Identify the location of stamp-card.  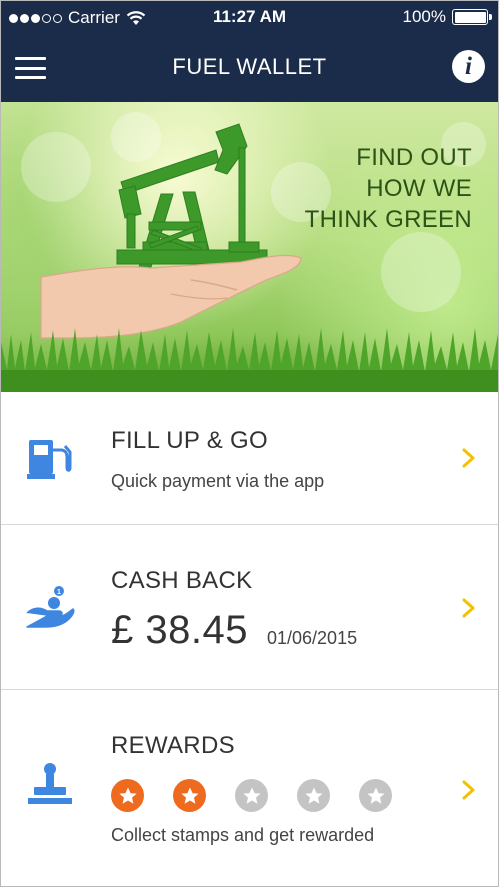
(251, 795).